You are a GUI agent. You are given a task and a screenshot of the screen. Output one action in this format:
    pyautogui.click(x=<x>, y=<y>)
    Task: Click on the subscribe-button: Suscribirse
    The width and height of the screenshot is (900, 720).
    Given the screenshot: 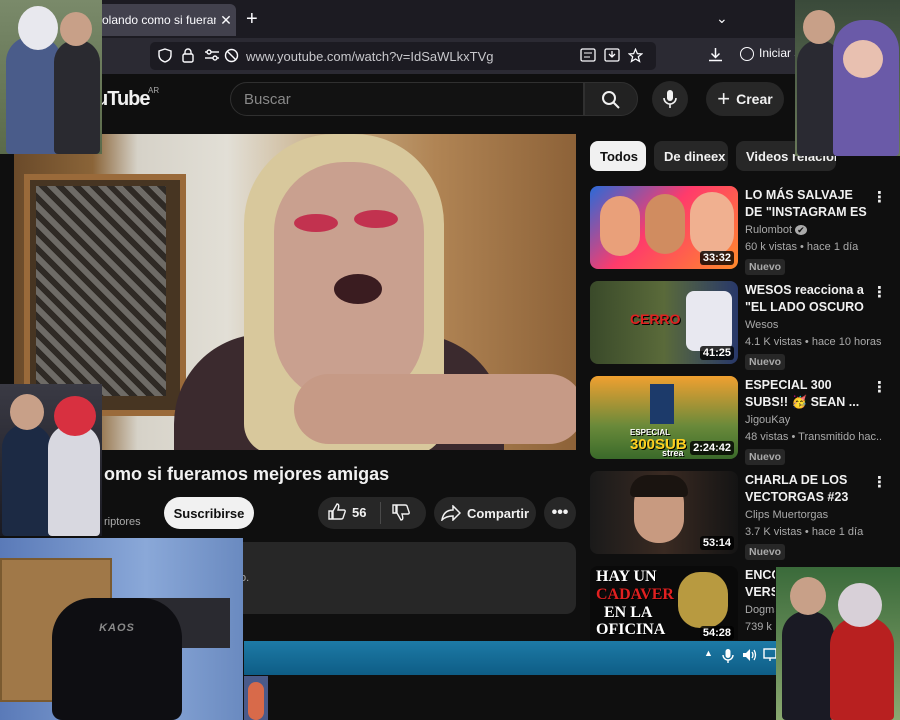 What is the action you would take?
    pyautogui.click(x=209, y=513)
    